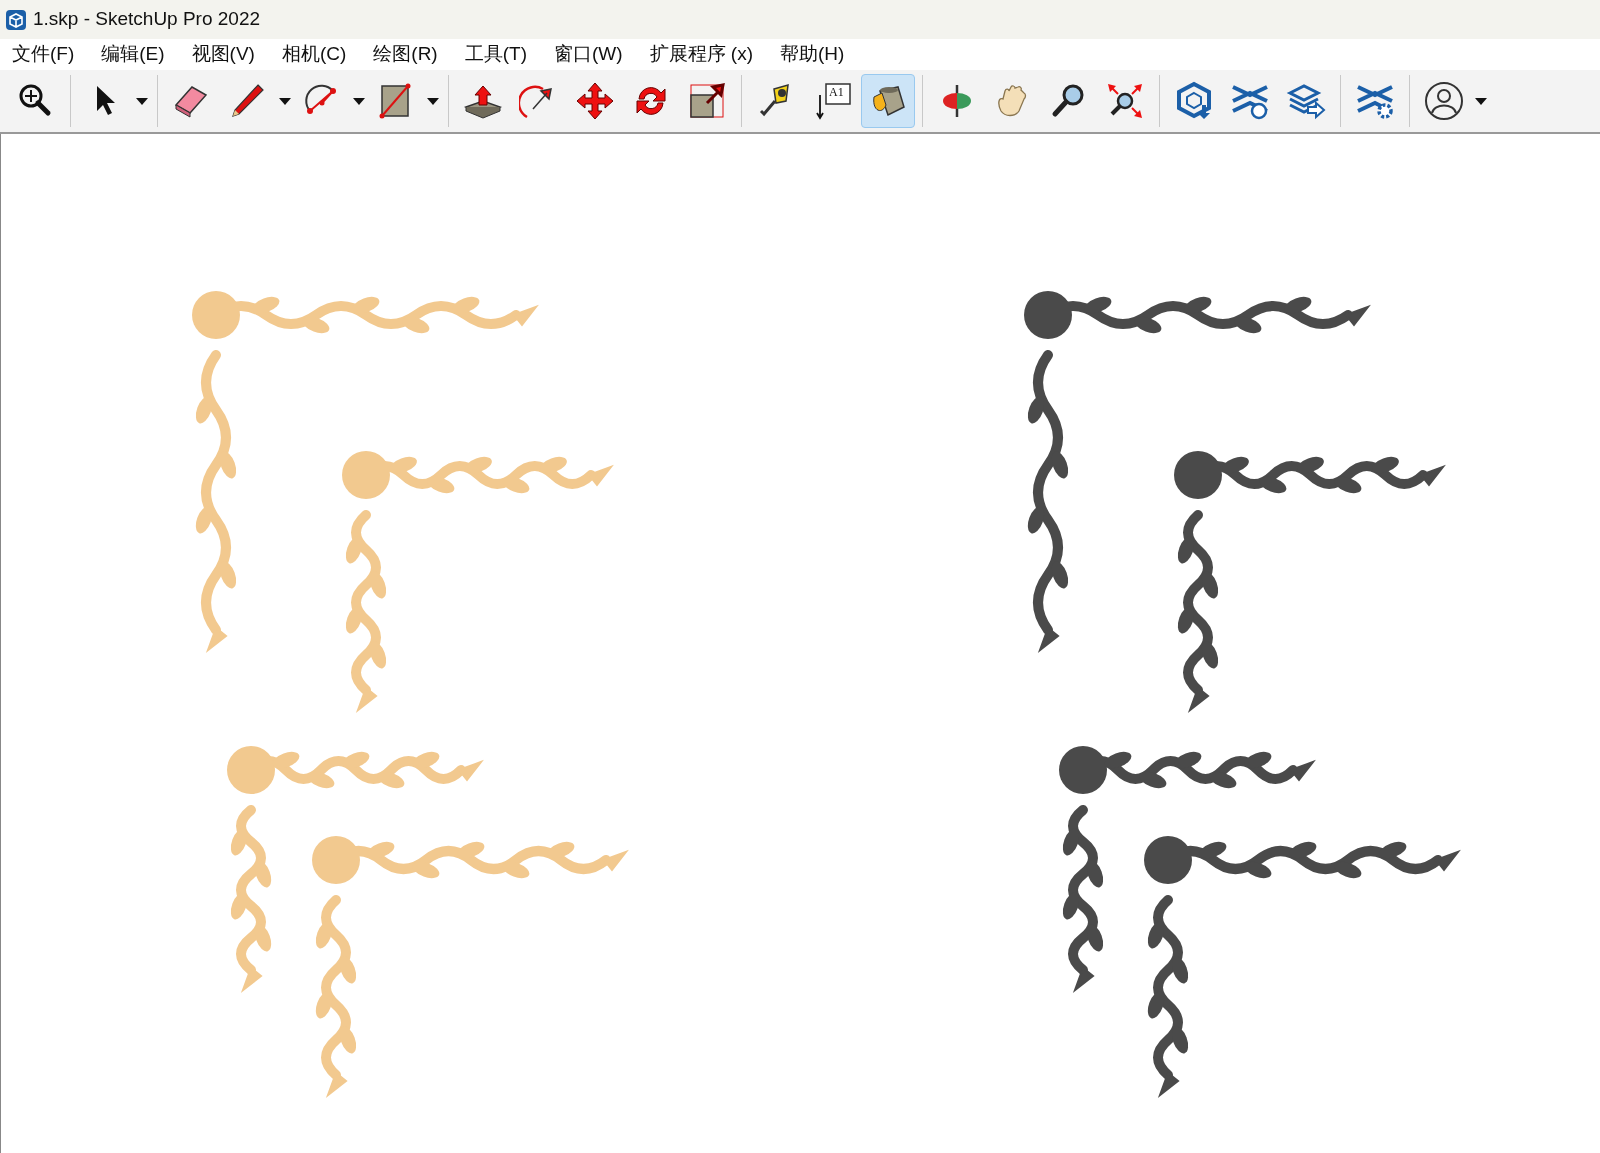 The width and height of the screenshot is (1600, 1153). I want to click on tool-button, so click(888, 101).